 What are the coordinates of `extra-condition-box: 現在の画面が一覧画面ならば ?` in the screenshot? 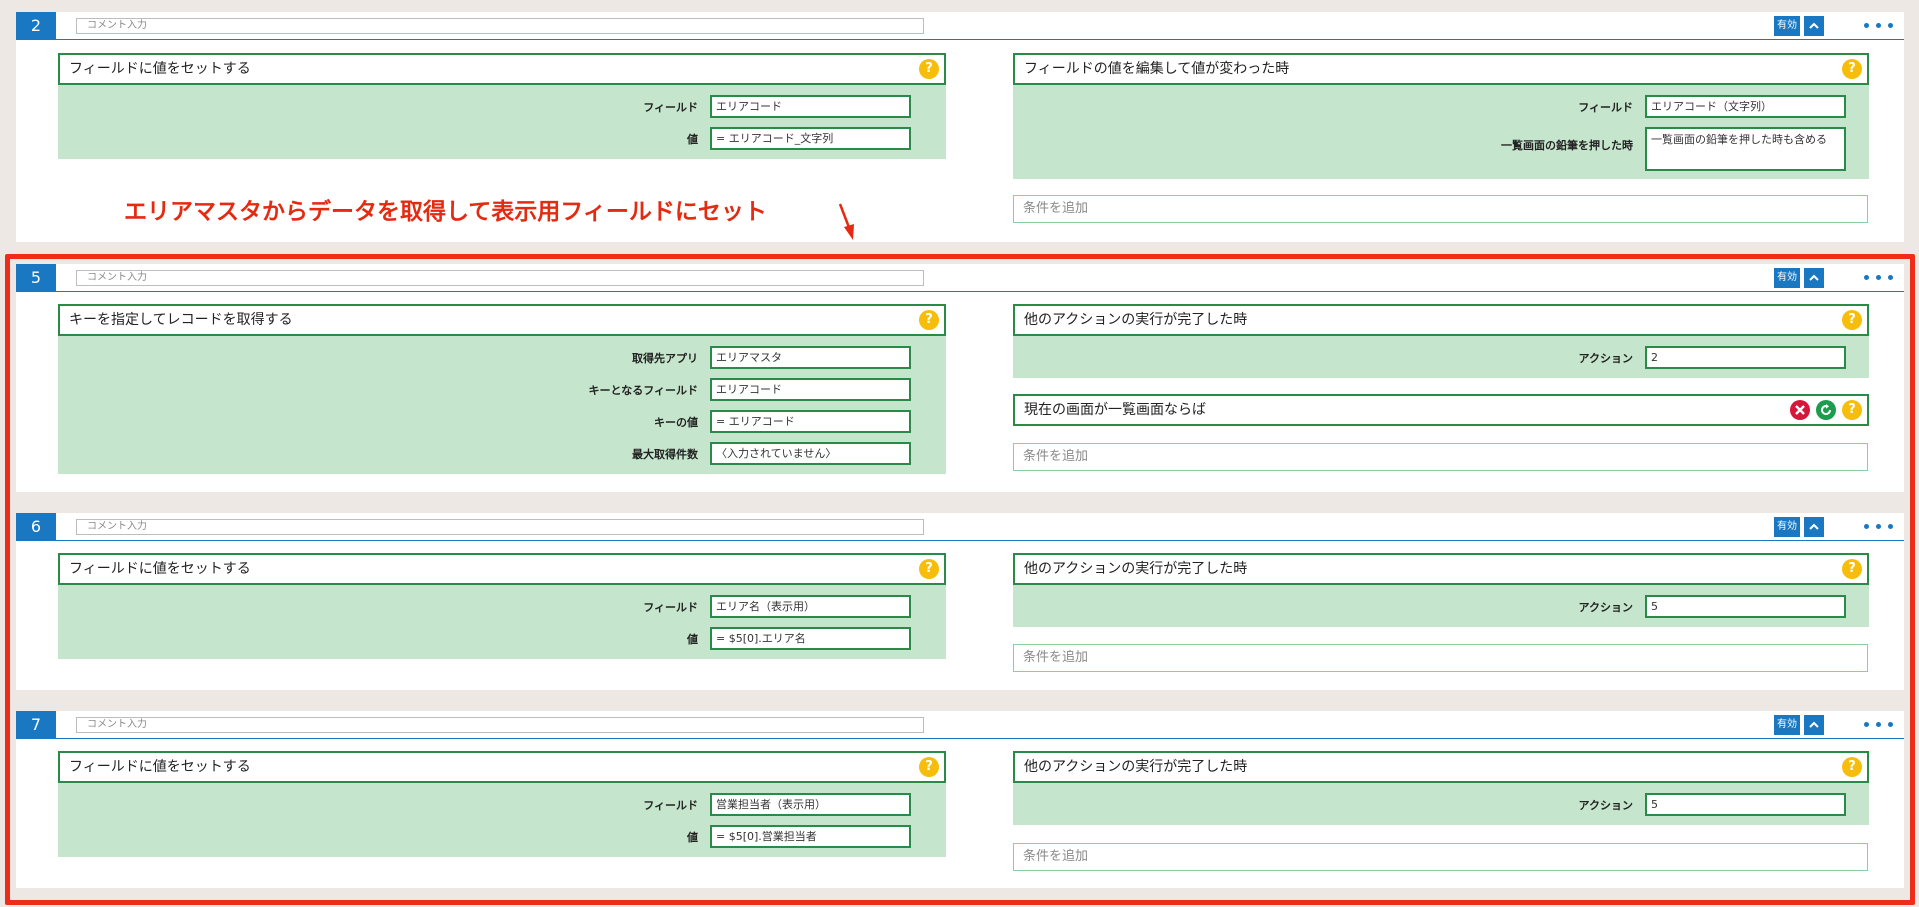 It's located at (1441, 410).